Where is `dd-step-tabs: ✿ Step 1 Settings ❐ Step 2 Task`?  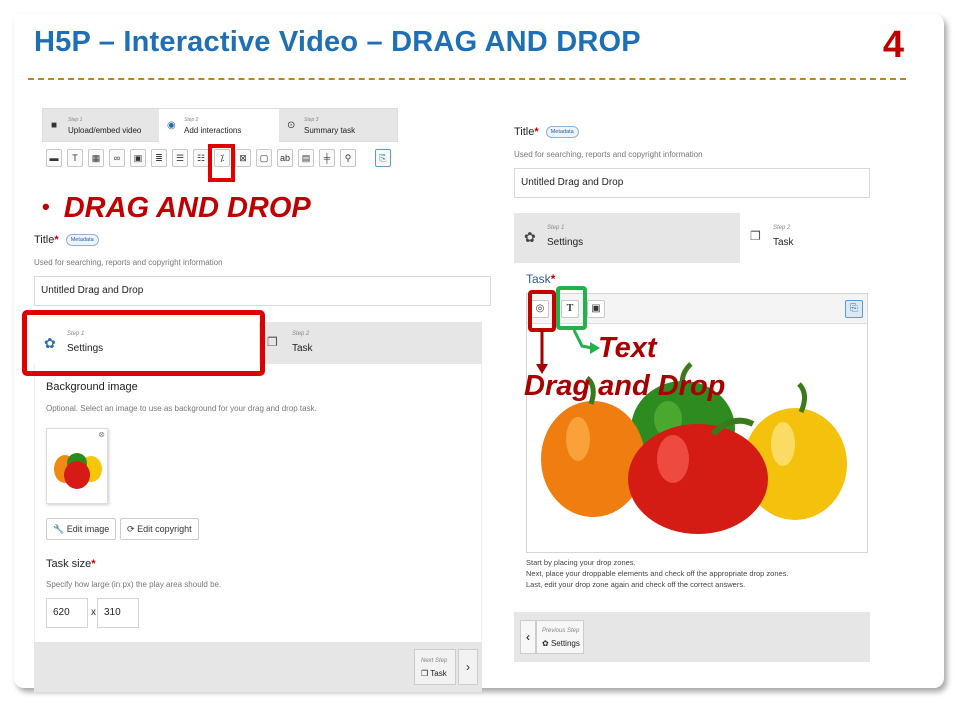 dd-step-tabs: ✿ Step 1 Settings ❐ Step 2 Task is located at coordinates (692, 238).